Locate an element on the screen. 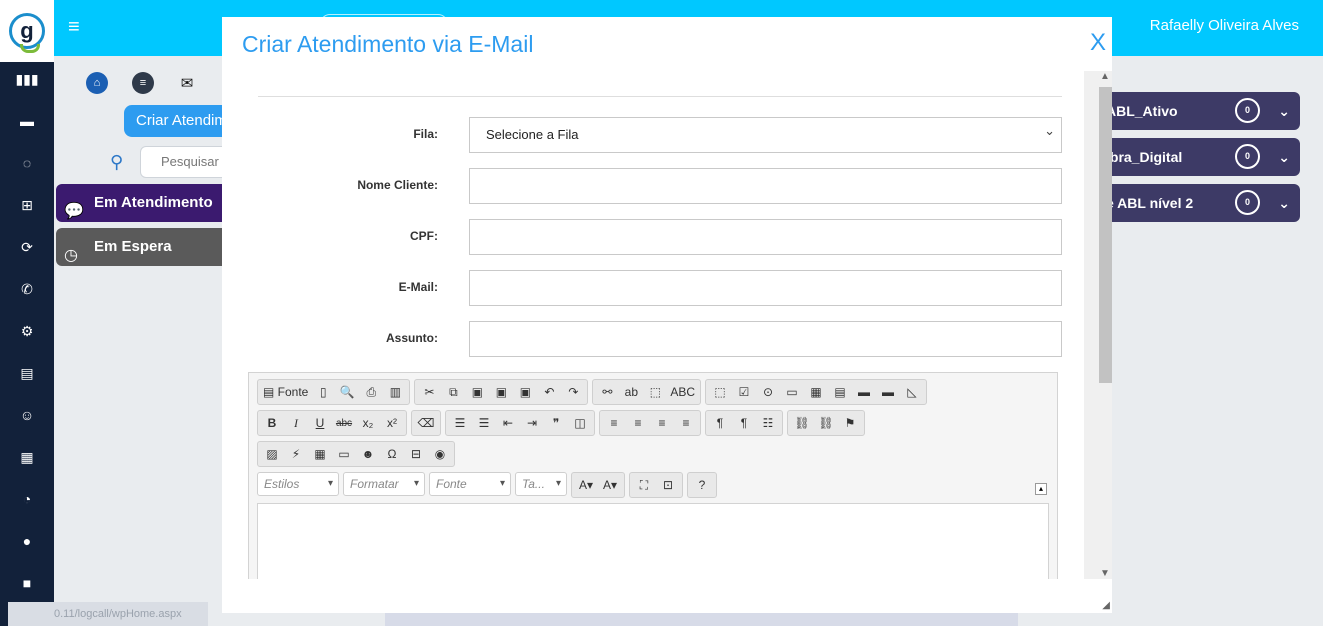 The height and width of the screenshot is (626, 1323). help-button: ? is located at coordinates (702, 485).